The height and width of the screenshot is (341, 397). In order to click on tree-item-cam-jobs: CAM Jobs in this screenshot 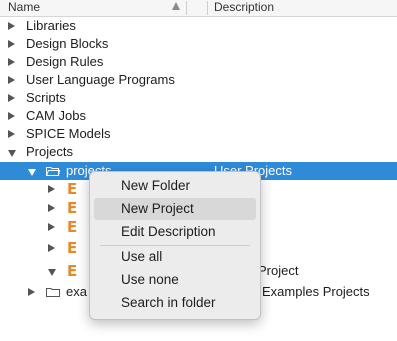, I will do `click(198, 116)`.